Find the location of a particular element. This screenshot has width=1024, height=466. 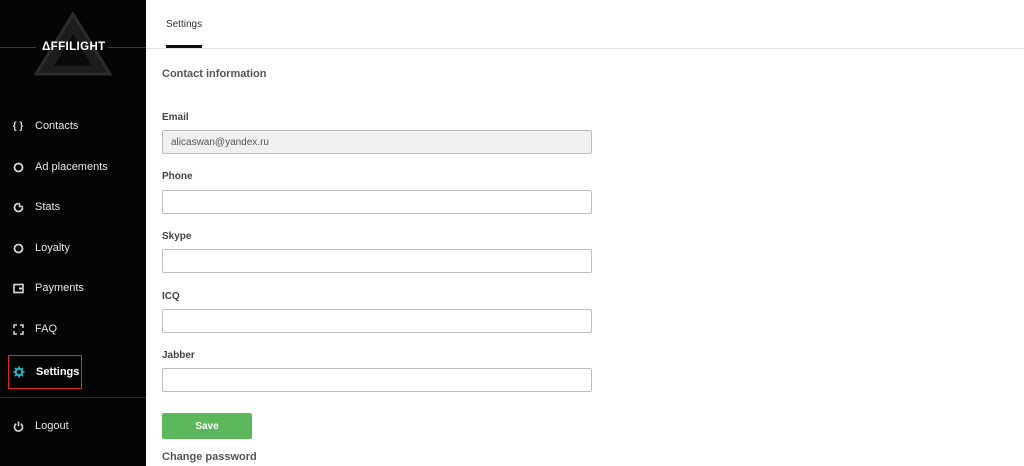

icq-label: ICQ is located at coordinates (171, 296).